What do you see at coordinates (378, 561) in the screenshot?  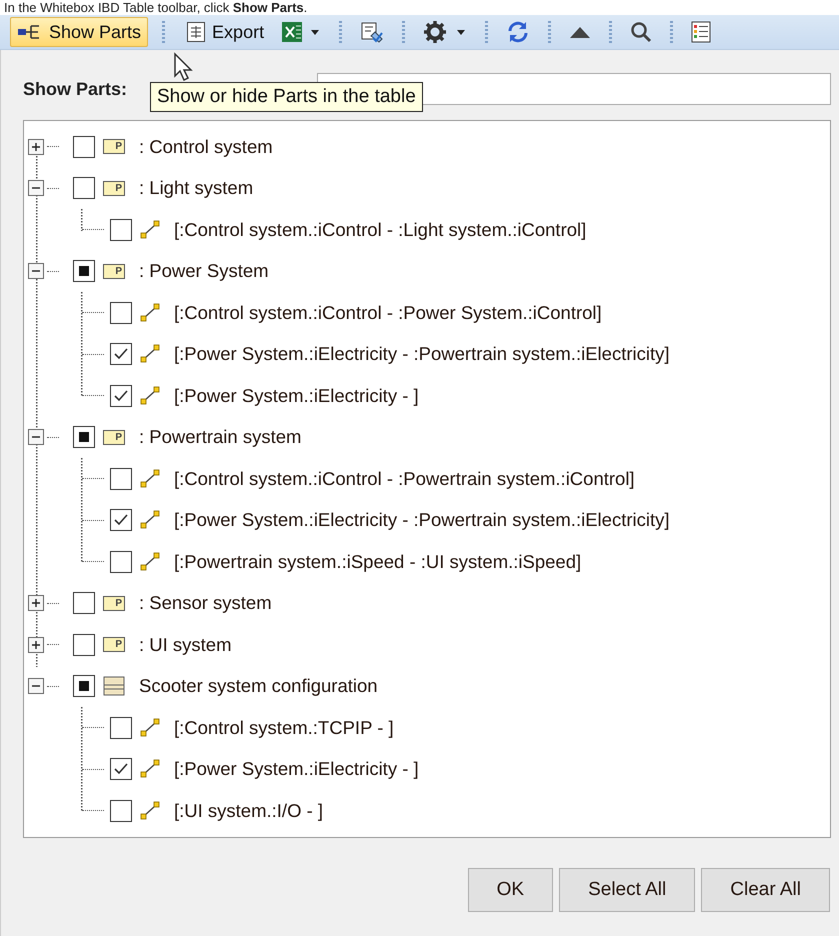 I see `tree-item-label: [:Powertrain system.:iSpeed - :UI system.:iSpeed]` at bounding box center [378, 561].